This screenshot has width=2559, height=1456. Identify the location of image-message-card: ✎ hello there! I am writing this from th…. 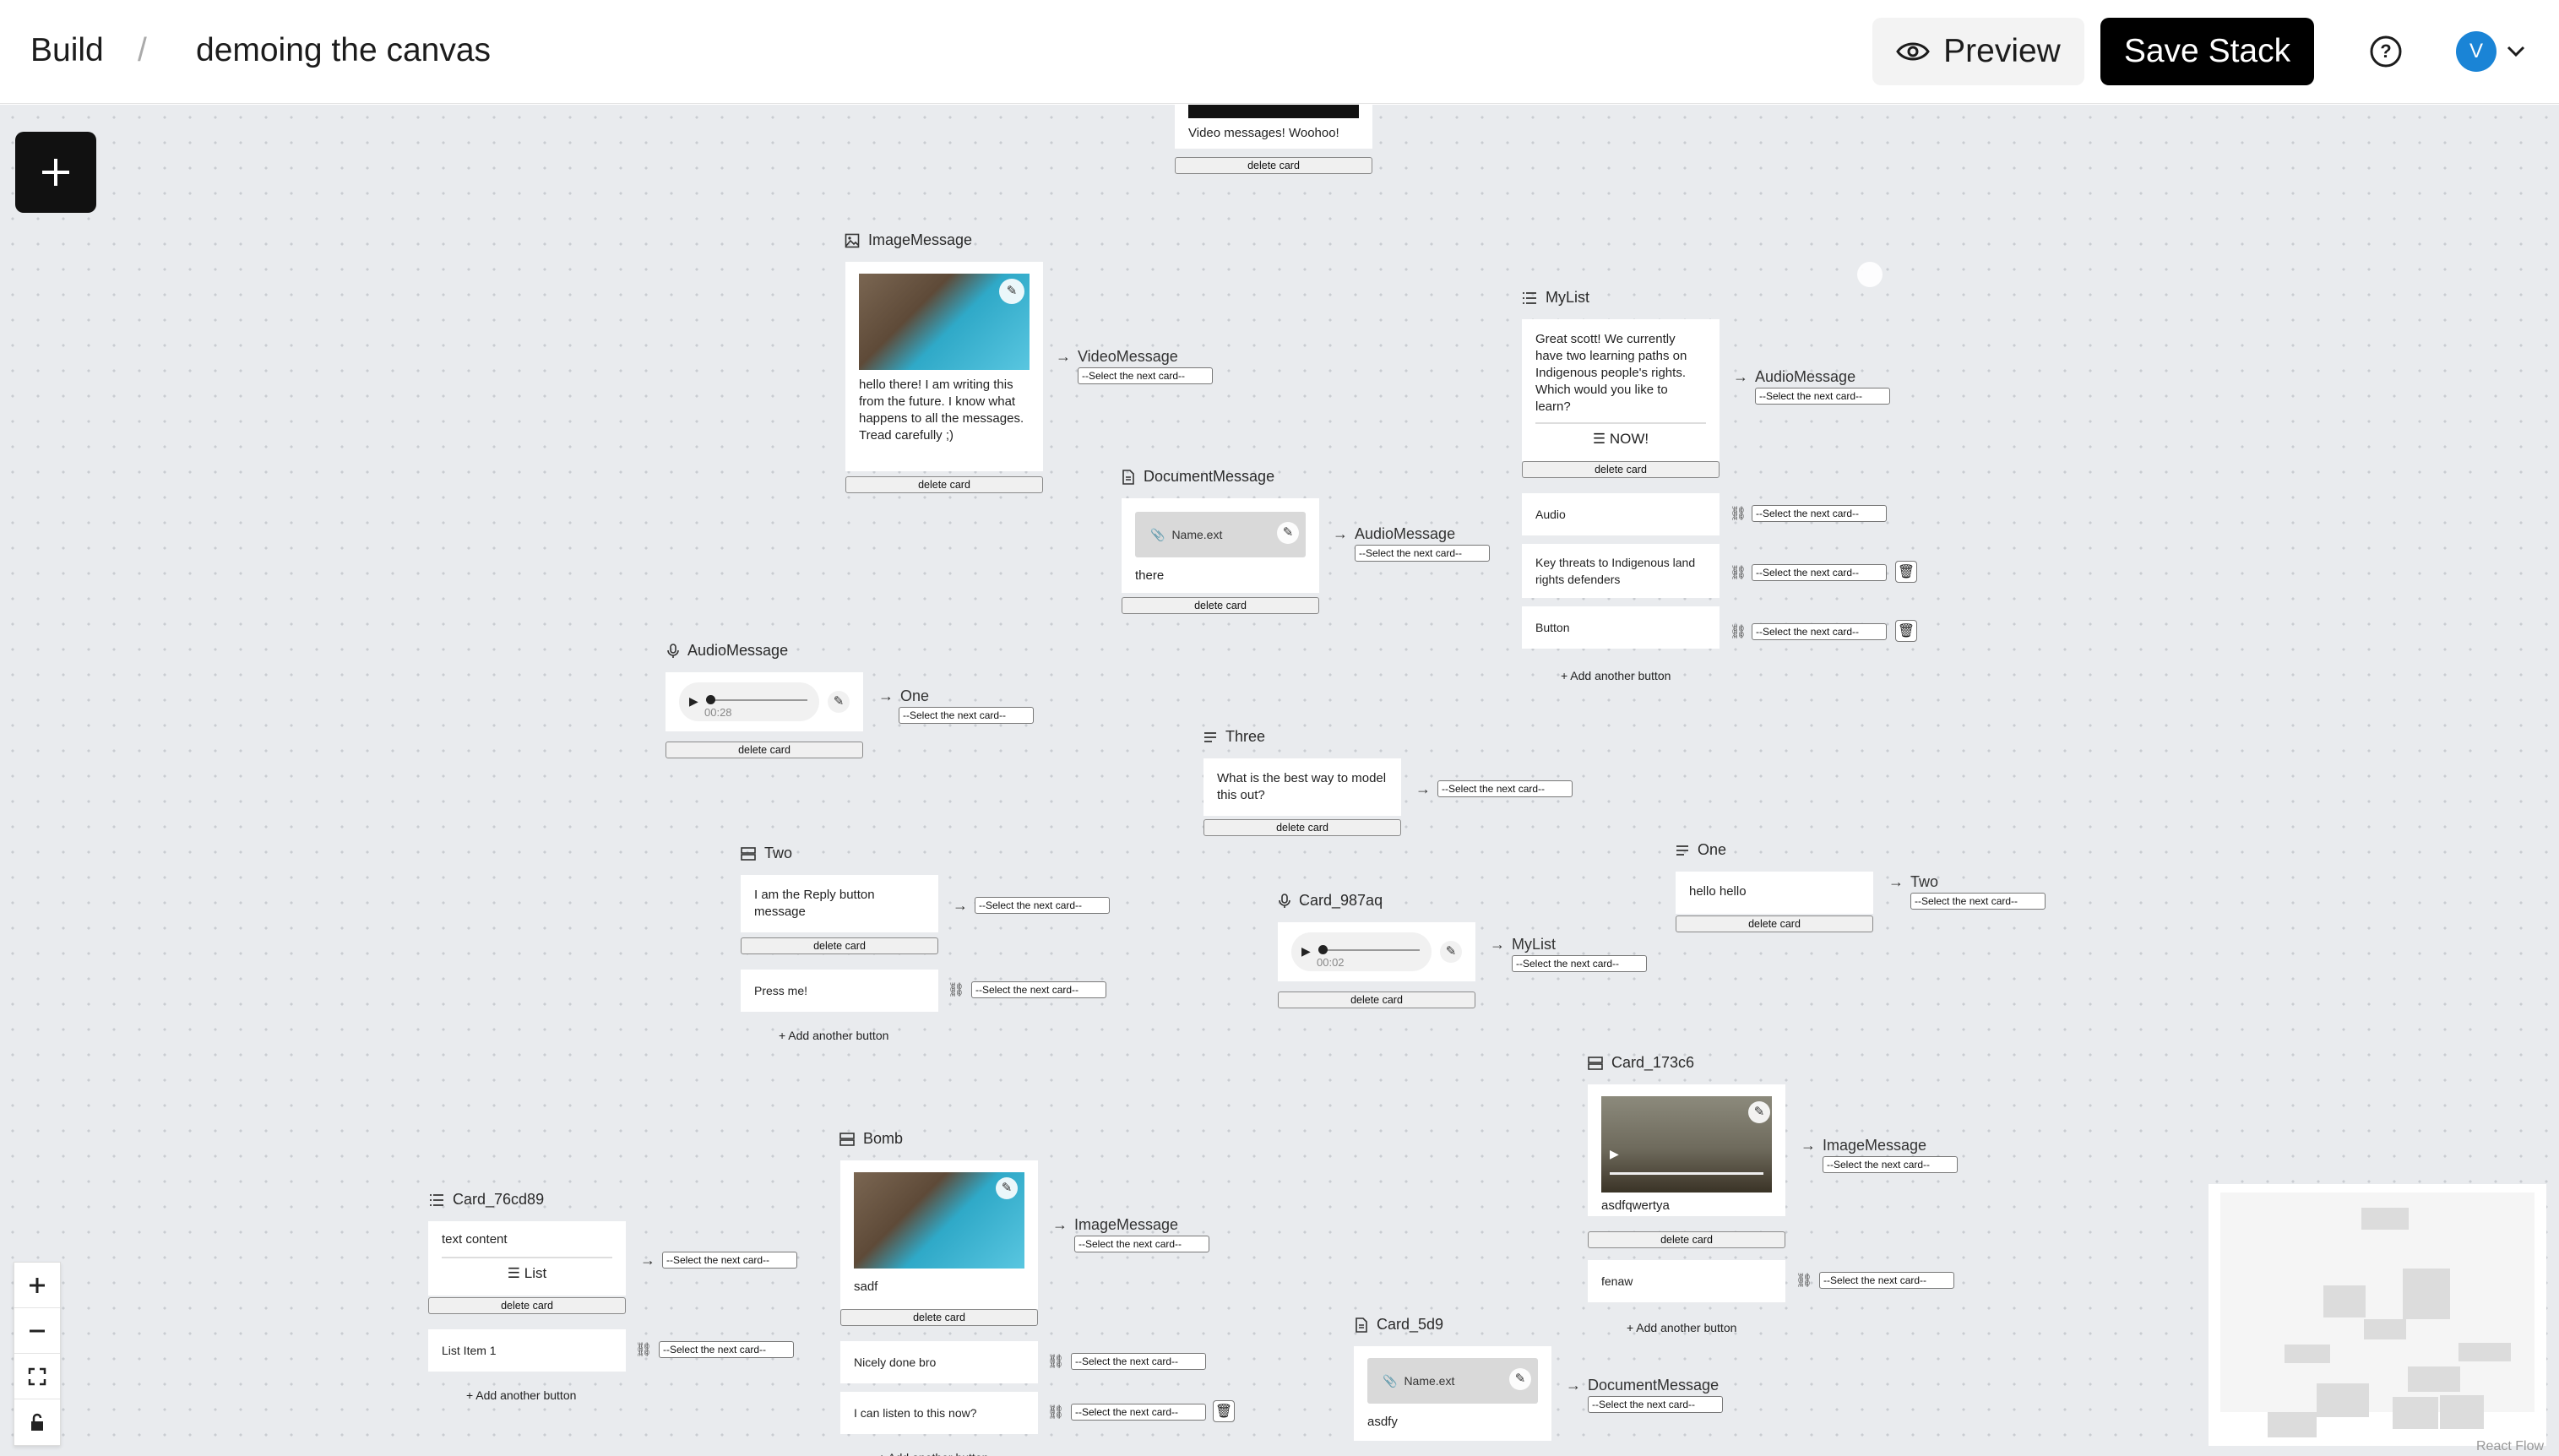
(1364, 366).